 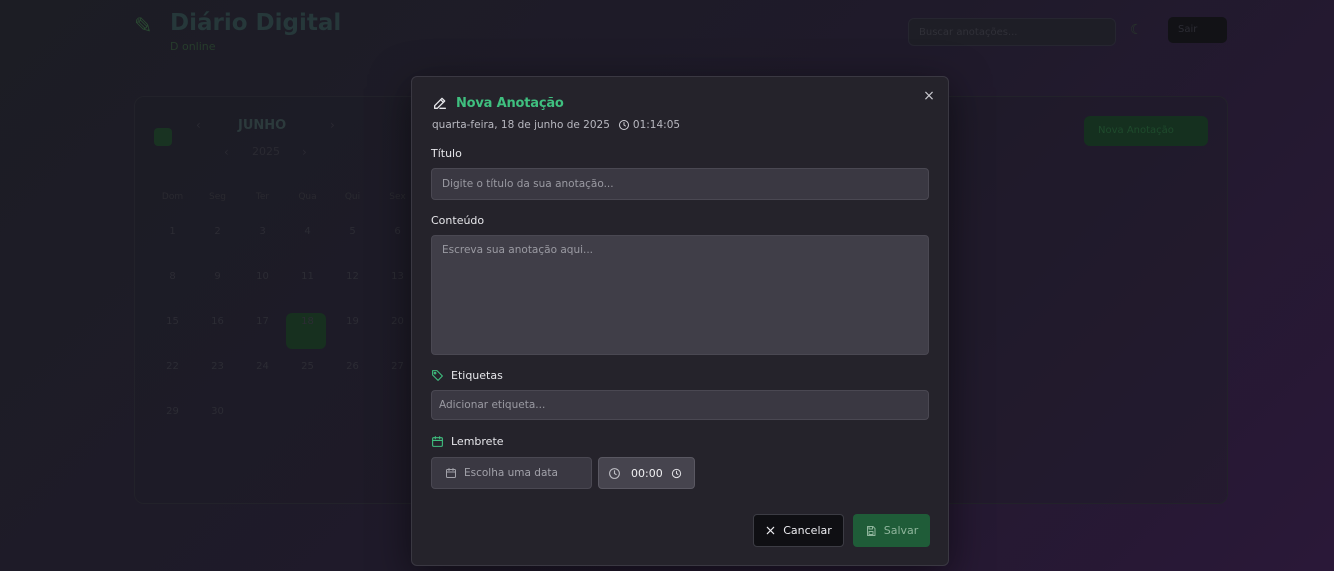 What do you see at coordinates (352, 366) in the screenshot?
I see `calendar-day: 26` at bounding box center [352, 366].